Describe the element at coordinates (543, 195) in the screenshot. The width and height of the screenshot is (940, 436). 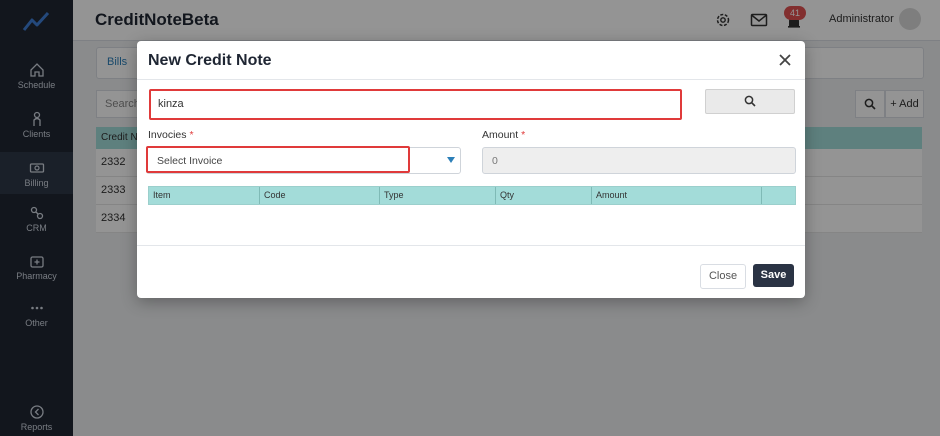
I see `col-qty: Qty` at that location.